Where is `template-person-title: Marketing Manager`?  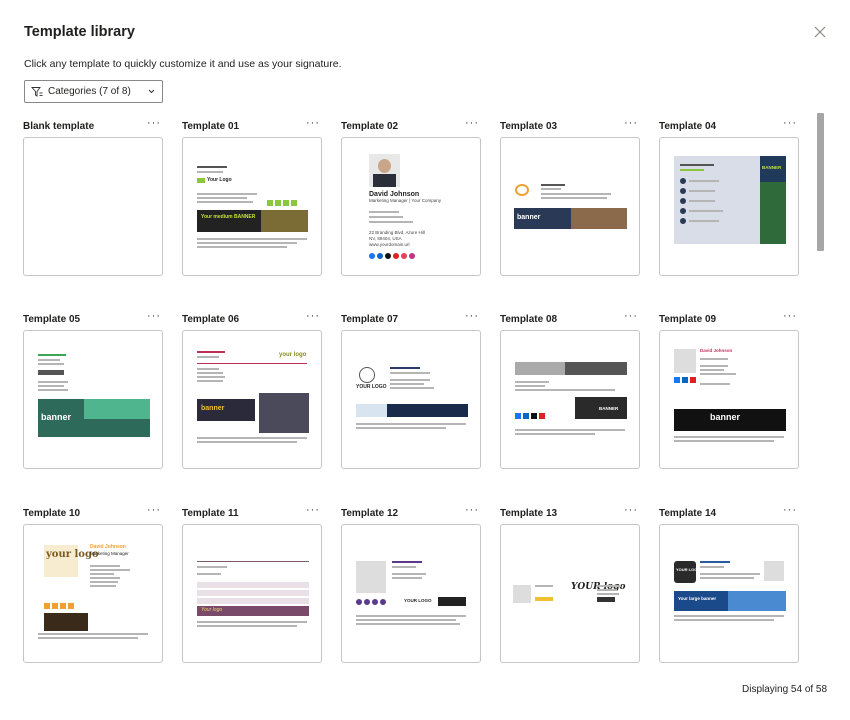
template-person-title: Marketing Manager is located at coordinates (109, 553).